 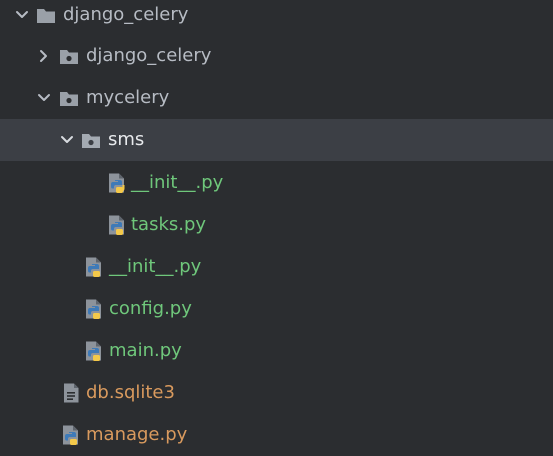 What do you see at coordinates (150, 308) in the screenshot?
I see `tree-item-label: config.py` at bounding box center [150, 308].